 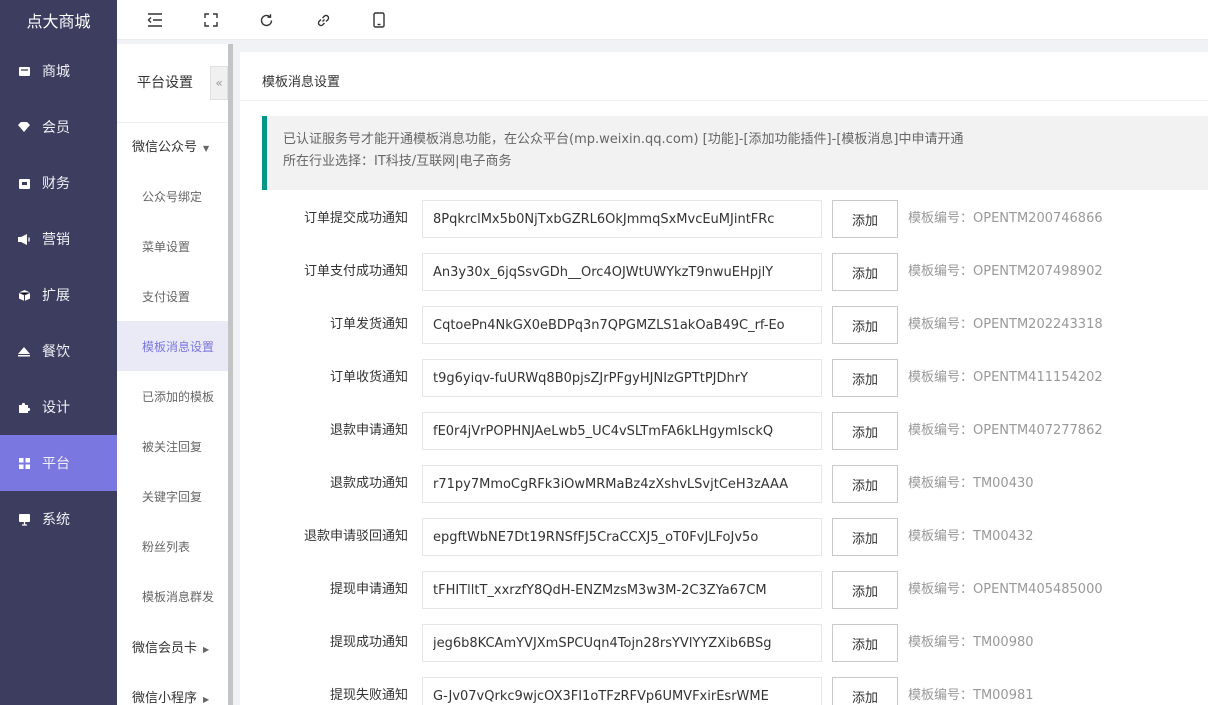 What do you see at coordinates (172, 596) in the screenshot?
I see `subnav-item-8: 模板消息群发` at bounding box center [172, 596].